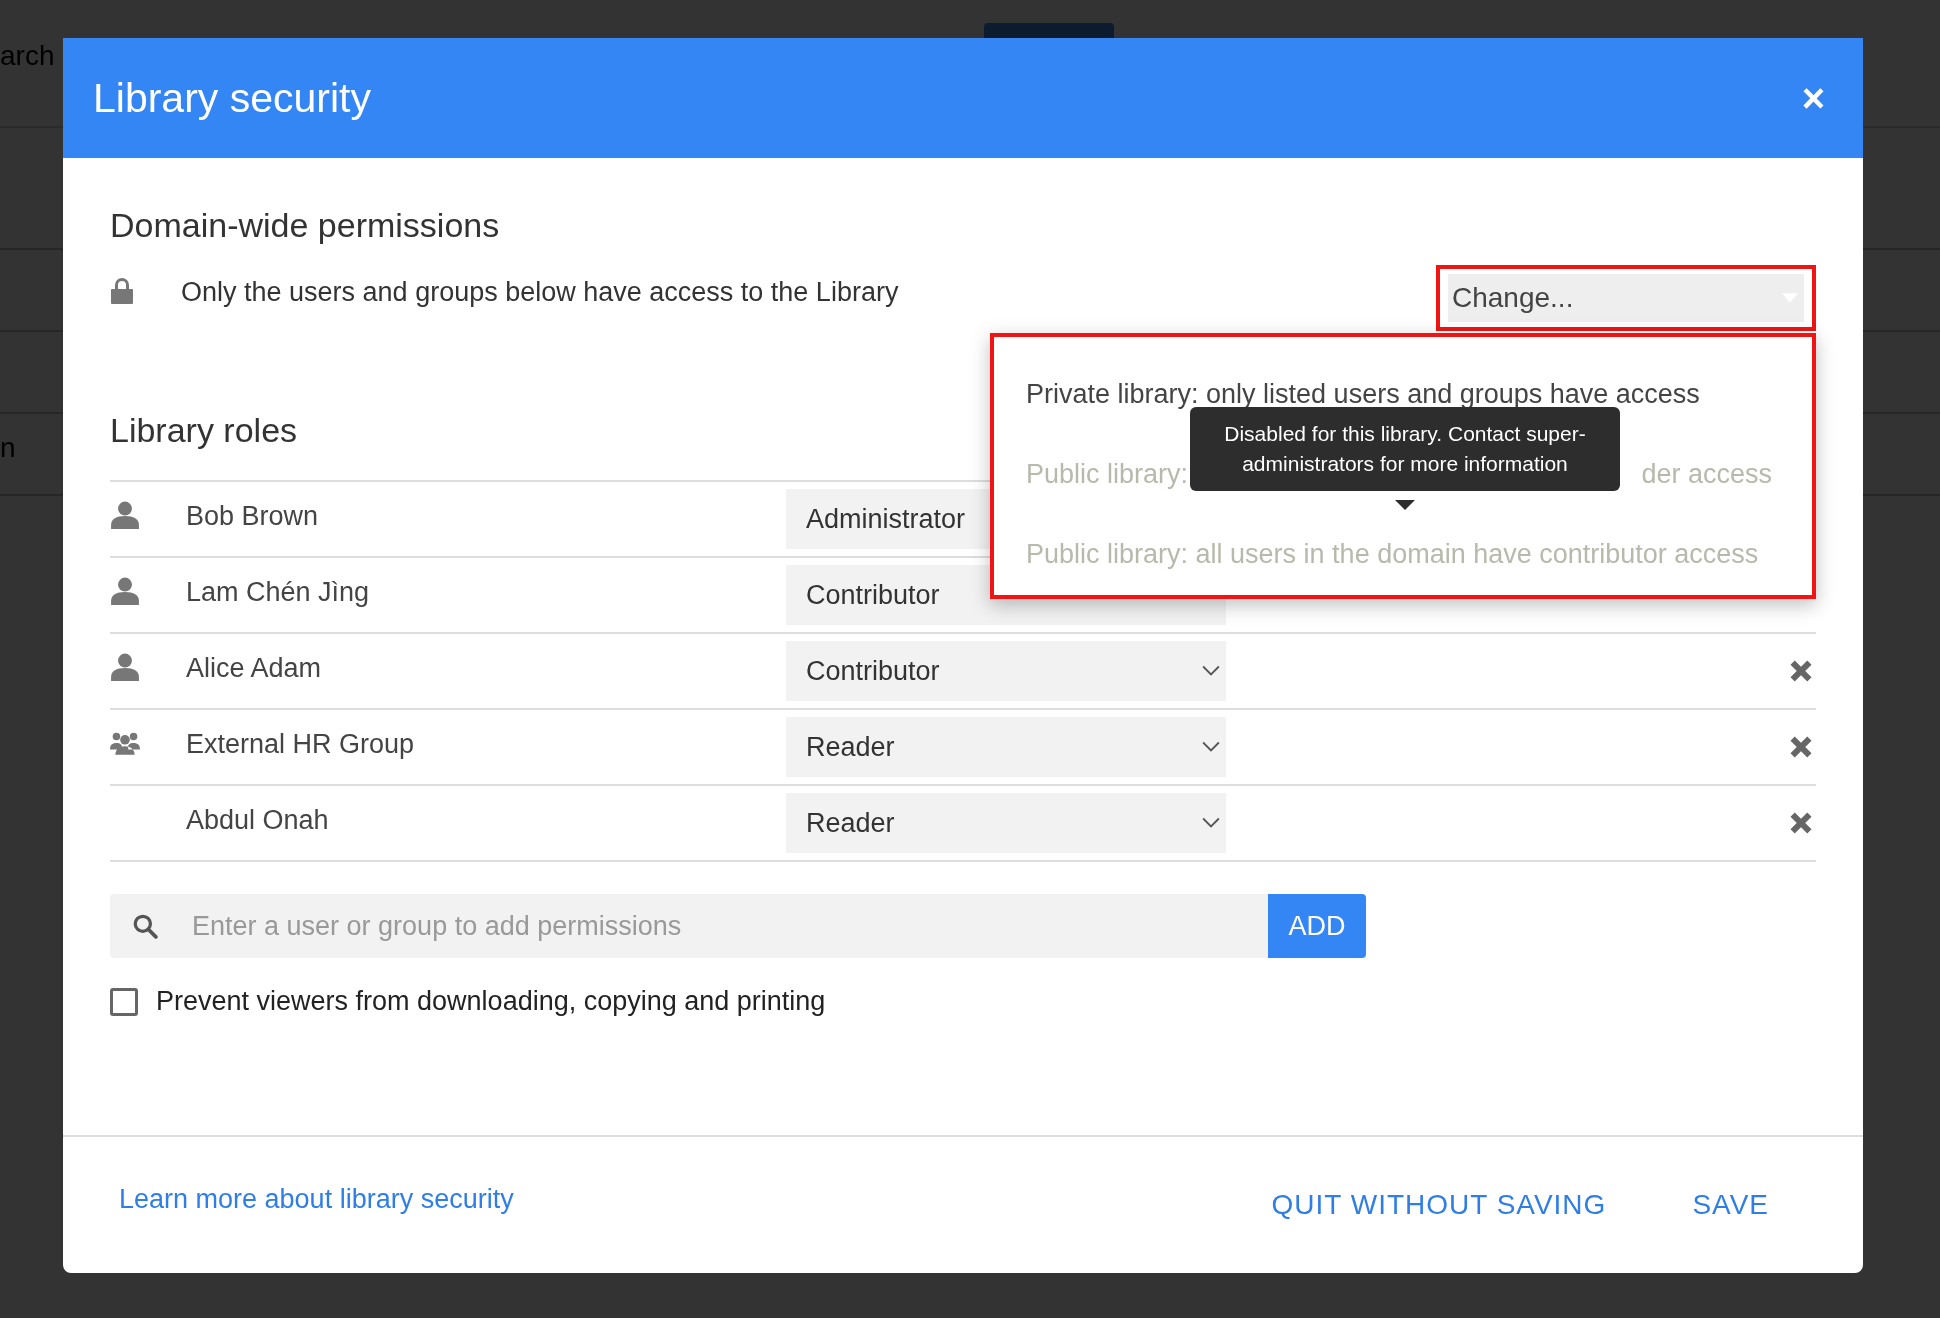 This screenshot has width=1940, height=1318. Describe the element at coordinates (491, 1001) in the screenshot. I see `checkbox-label: Prevent viewers from downloading, copying and printing` at that location.